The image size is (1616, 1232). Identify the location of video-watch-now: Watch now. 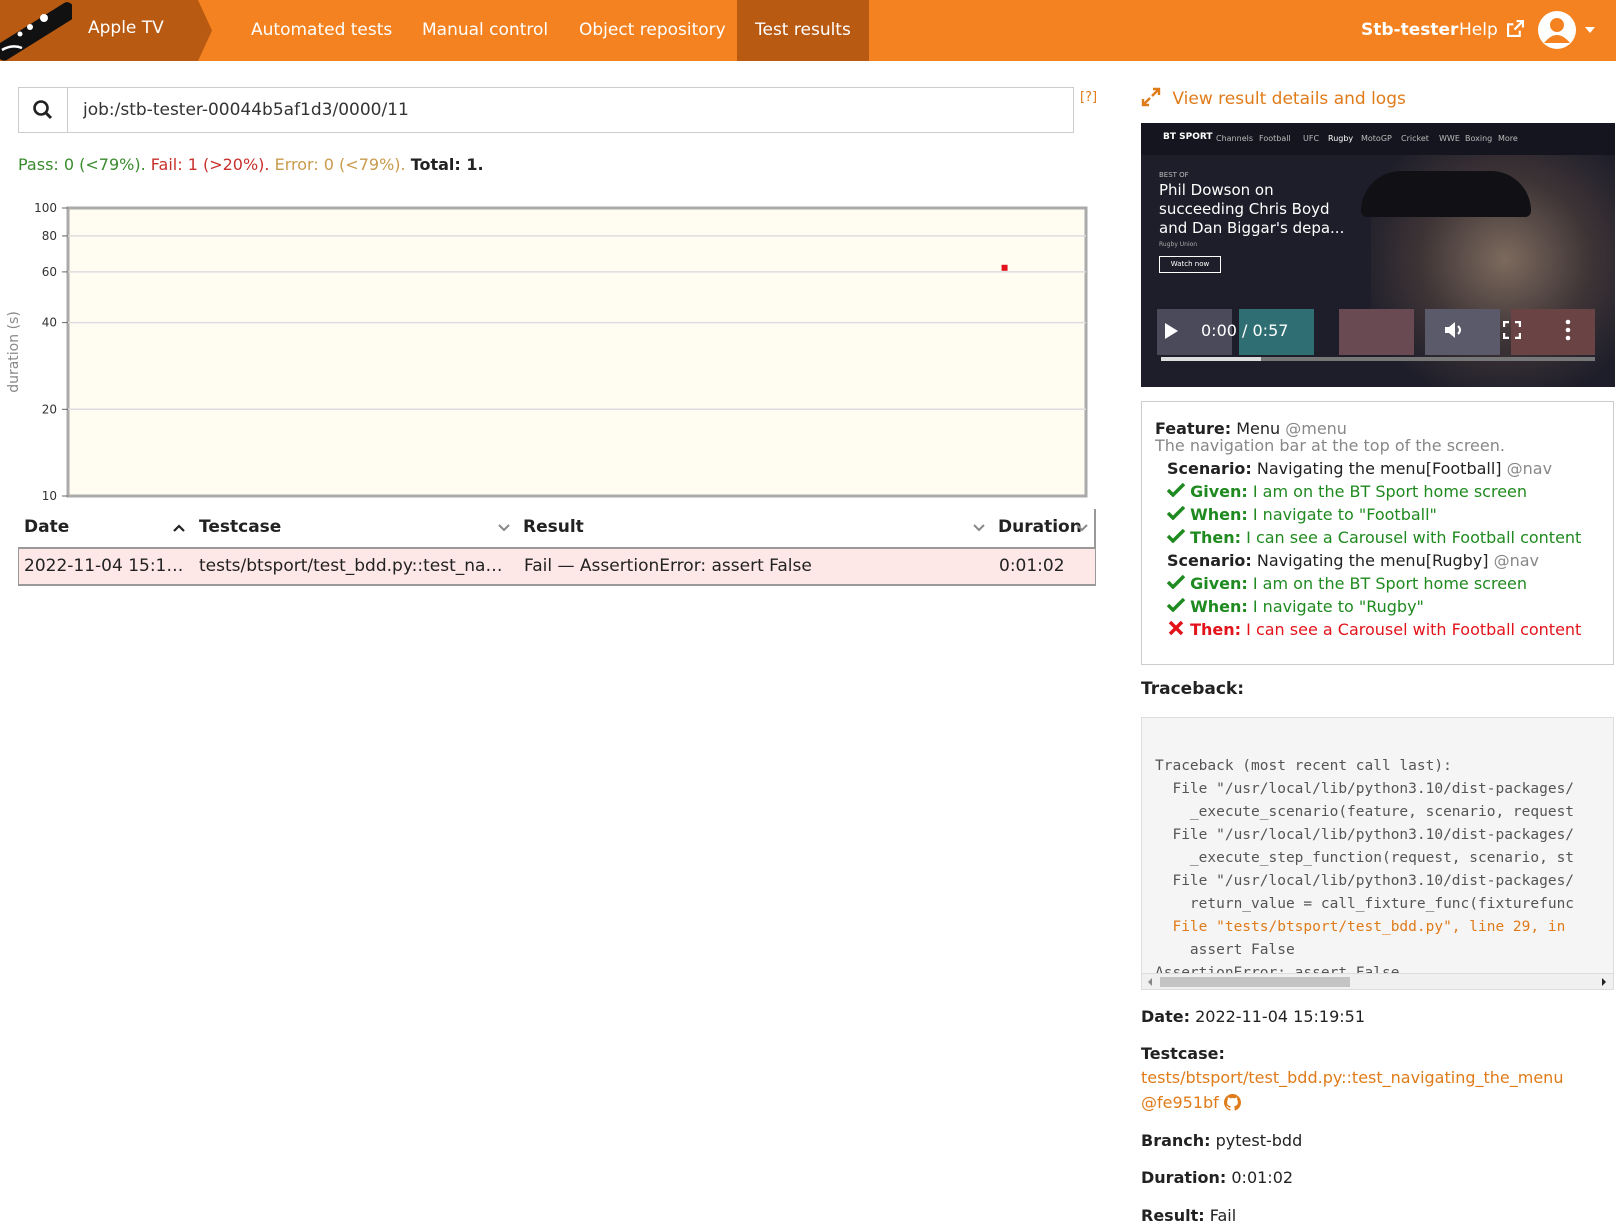
(1190, 264).